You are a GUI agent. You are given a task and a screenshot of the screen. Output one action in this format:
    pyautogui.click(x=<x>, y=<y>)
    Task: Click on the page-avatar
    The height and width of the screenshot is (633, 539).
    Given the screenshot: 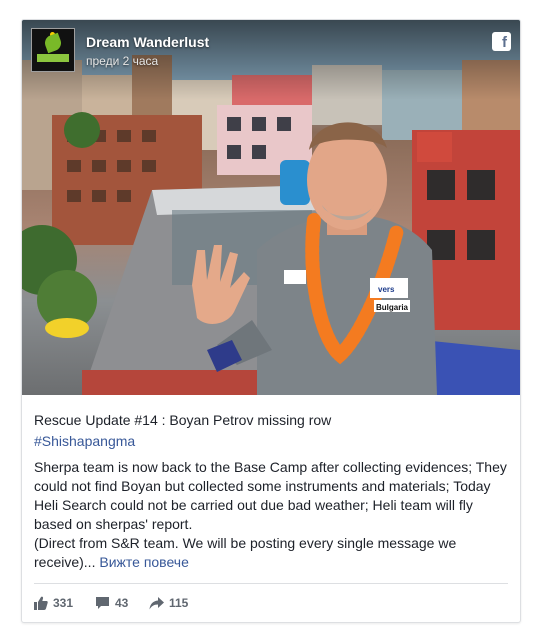 What is the action you would take?
    pyautogui.click(x=53, y=50)
    